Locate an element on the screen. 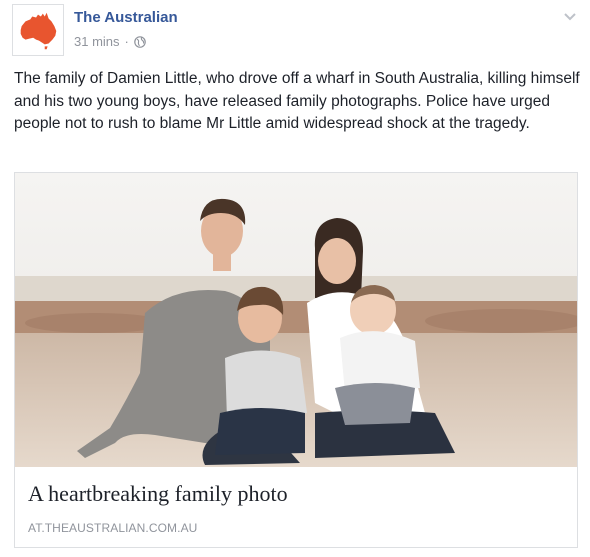 The image size is (590, 557). post-meta: 31 mins · is located at coordinates (110, 42).